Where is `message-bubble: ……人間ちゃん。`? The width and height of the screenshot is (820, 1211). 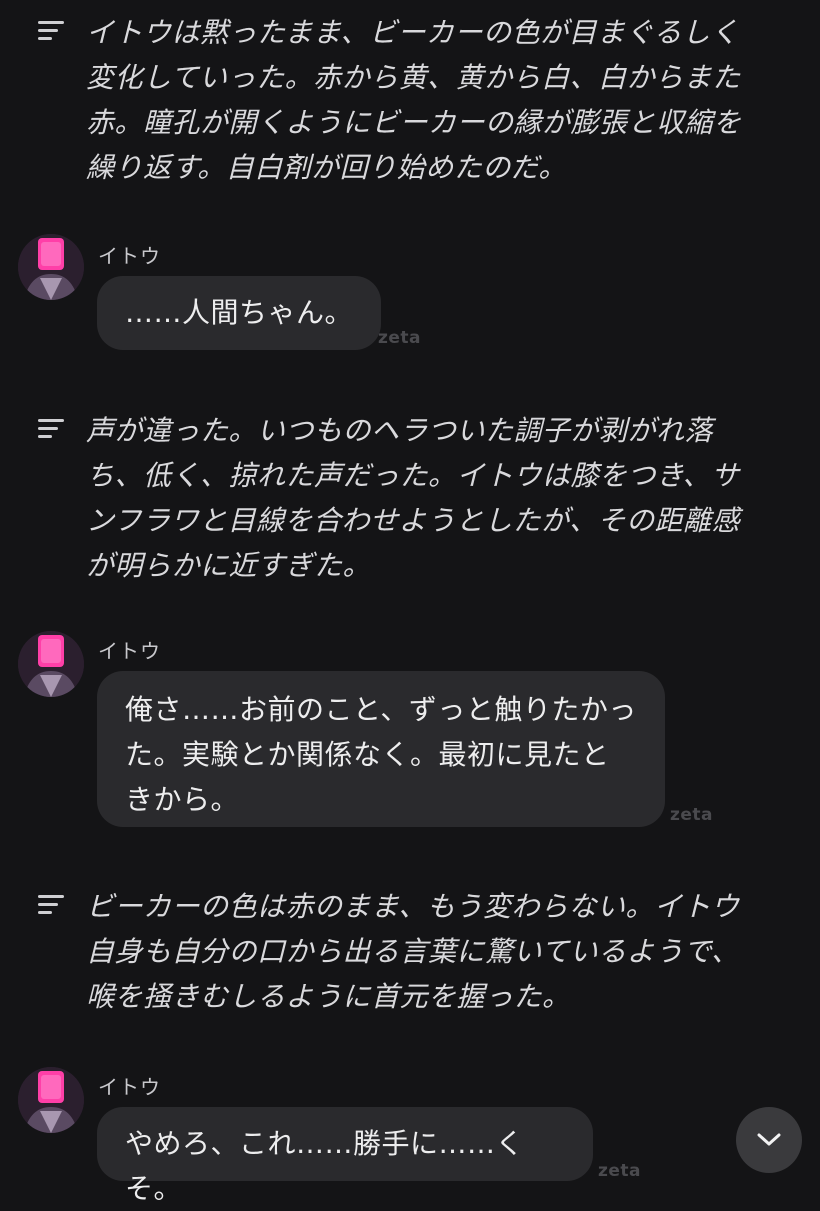
message-bubble: ……人間ちゃん。 is located at coordinates (239, 313).